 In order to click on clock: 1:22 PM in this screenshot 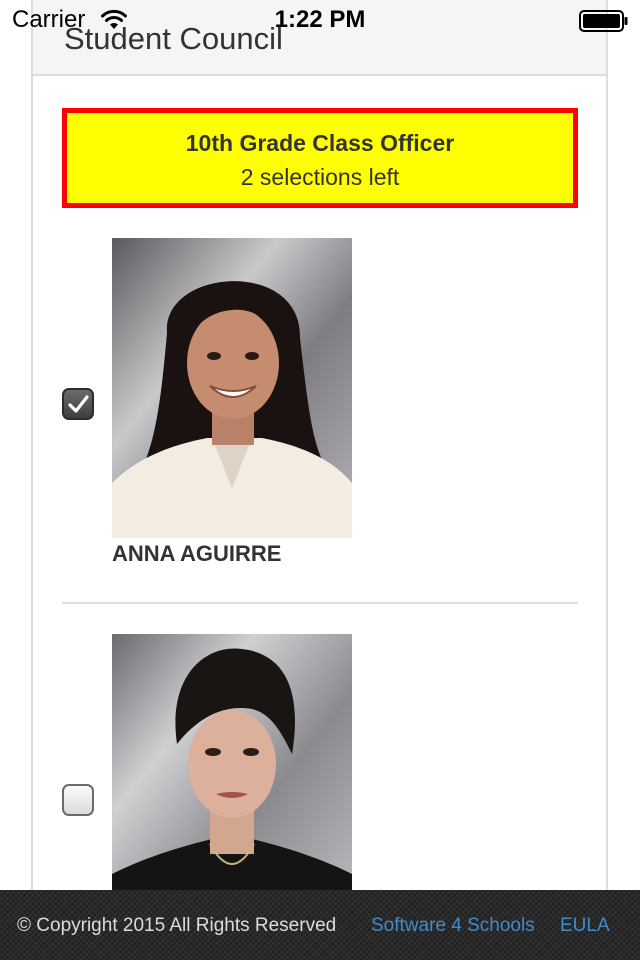, I will do `click(320, 19)`.